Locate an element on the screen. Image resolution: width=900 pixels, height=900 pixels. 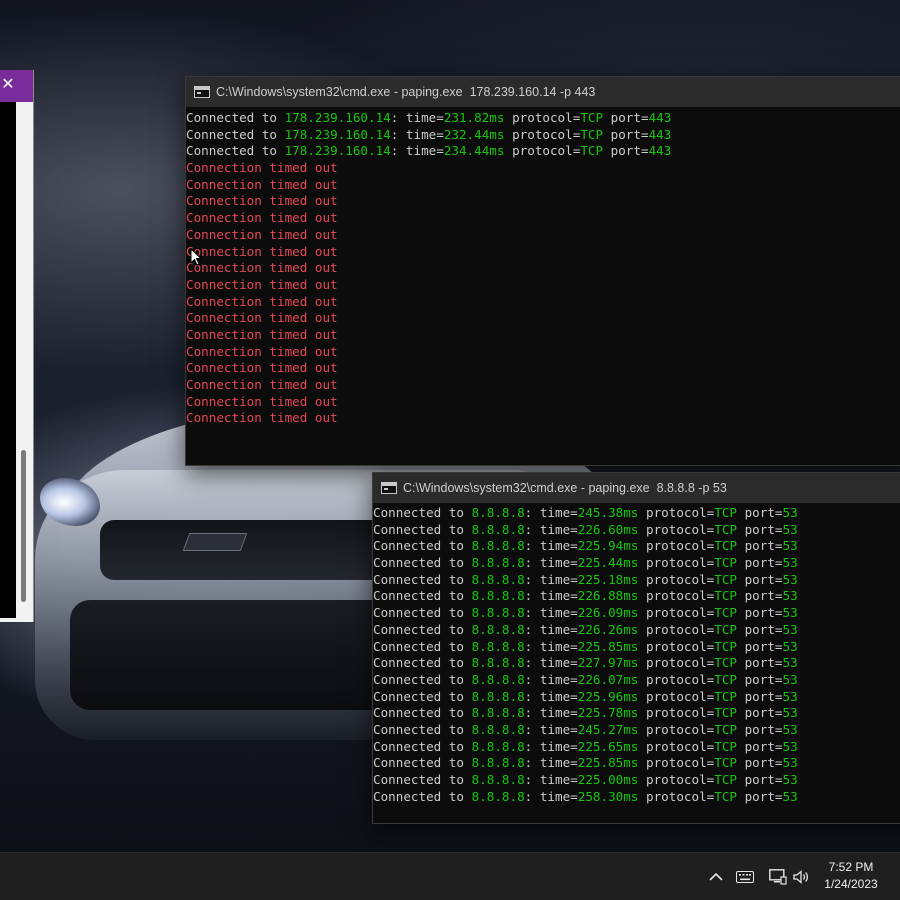
keyboard-icon is located at coordinates (745, 877).